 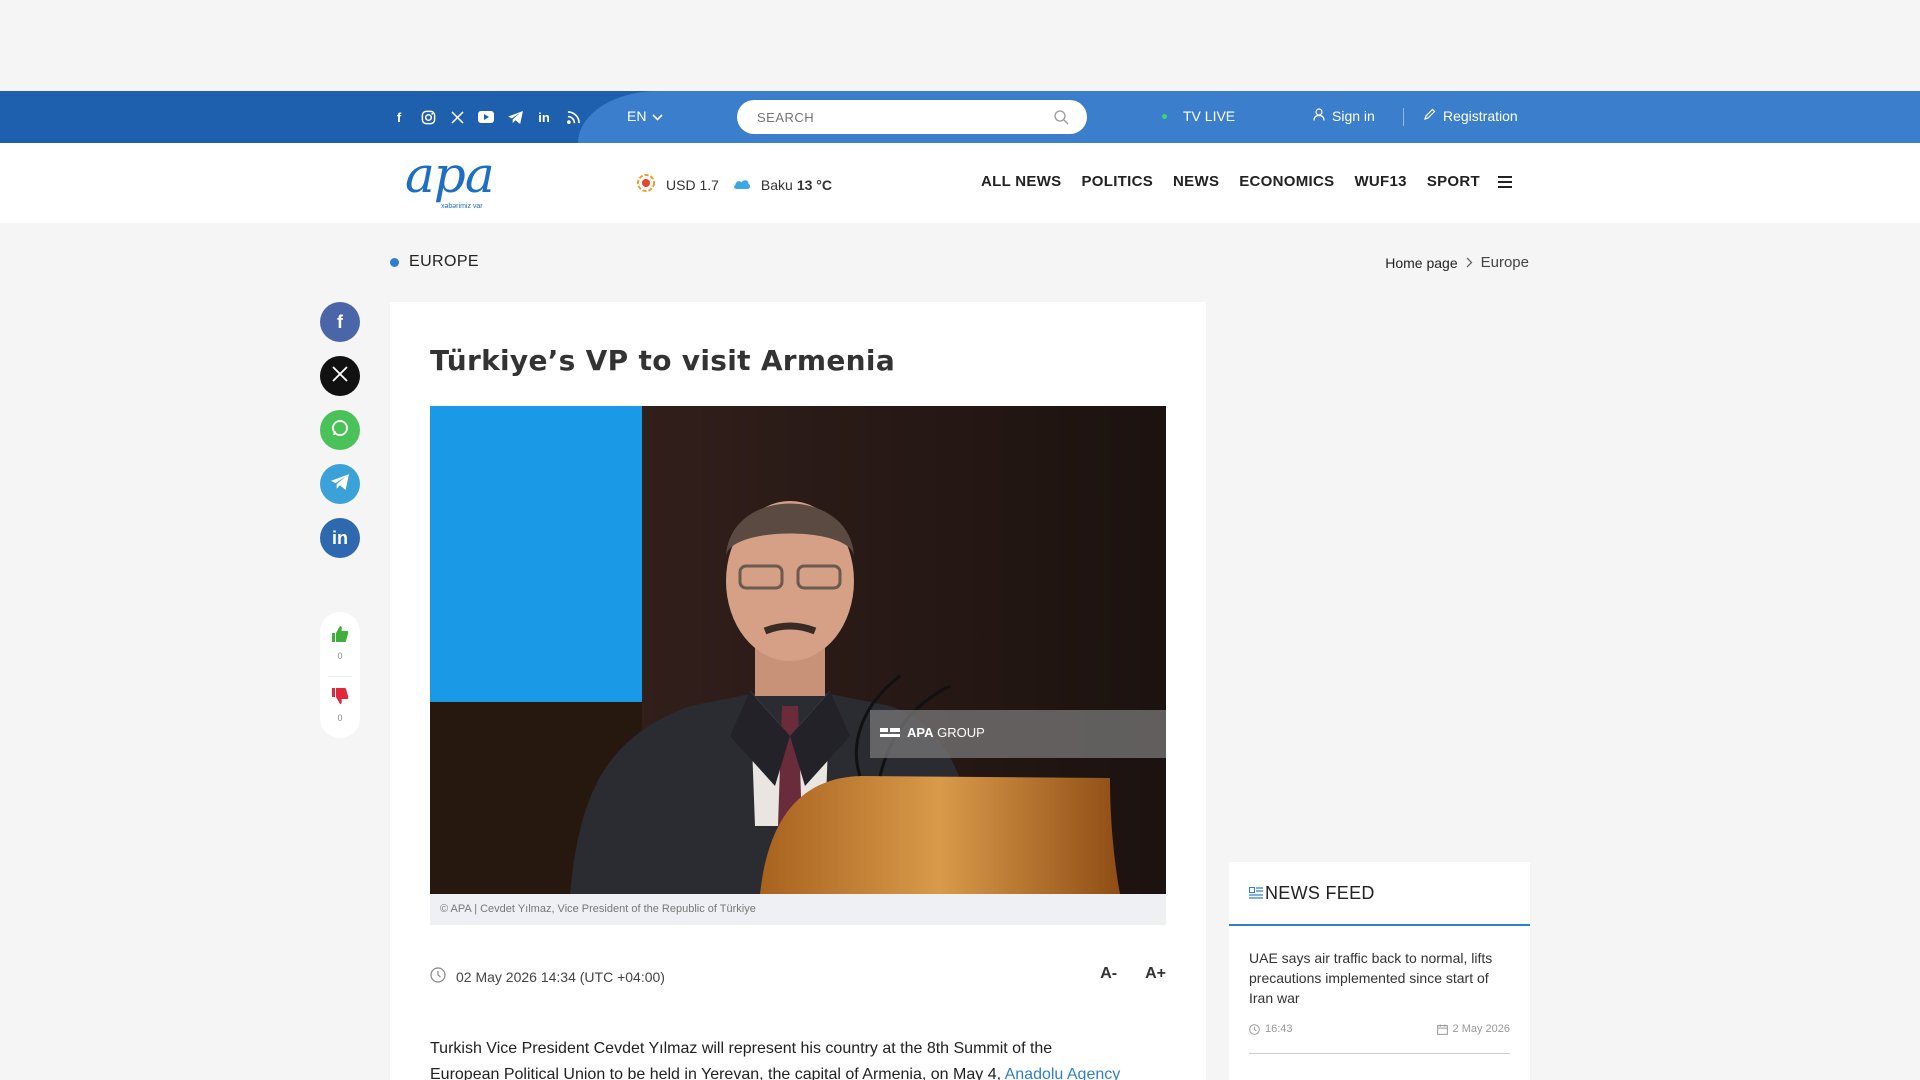 I want to click on search-box, so click(x=912, y=117).